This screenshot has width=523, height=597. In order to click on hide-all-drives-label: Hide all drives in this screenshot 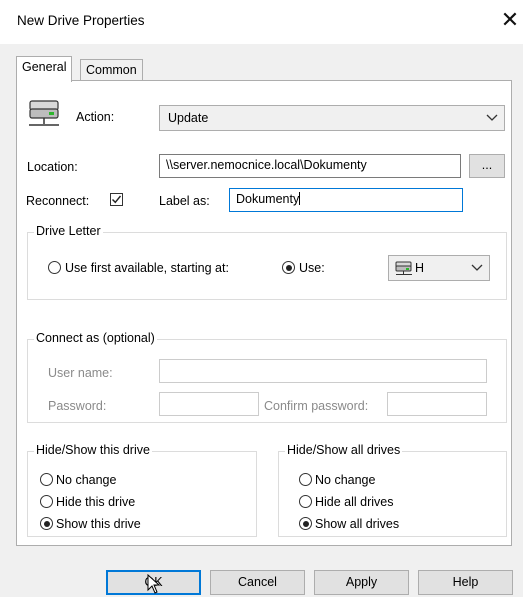, I will do `click(354, 502)`.